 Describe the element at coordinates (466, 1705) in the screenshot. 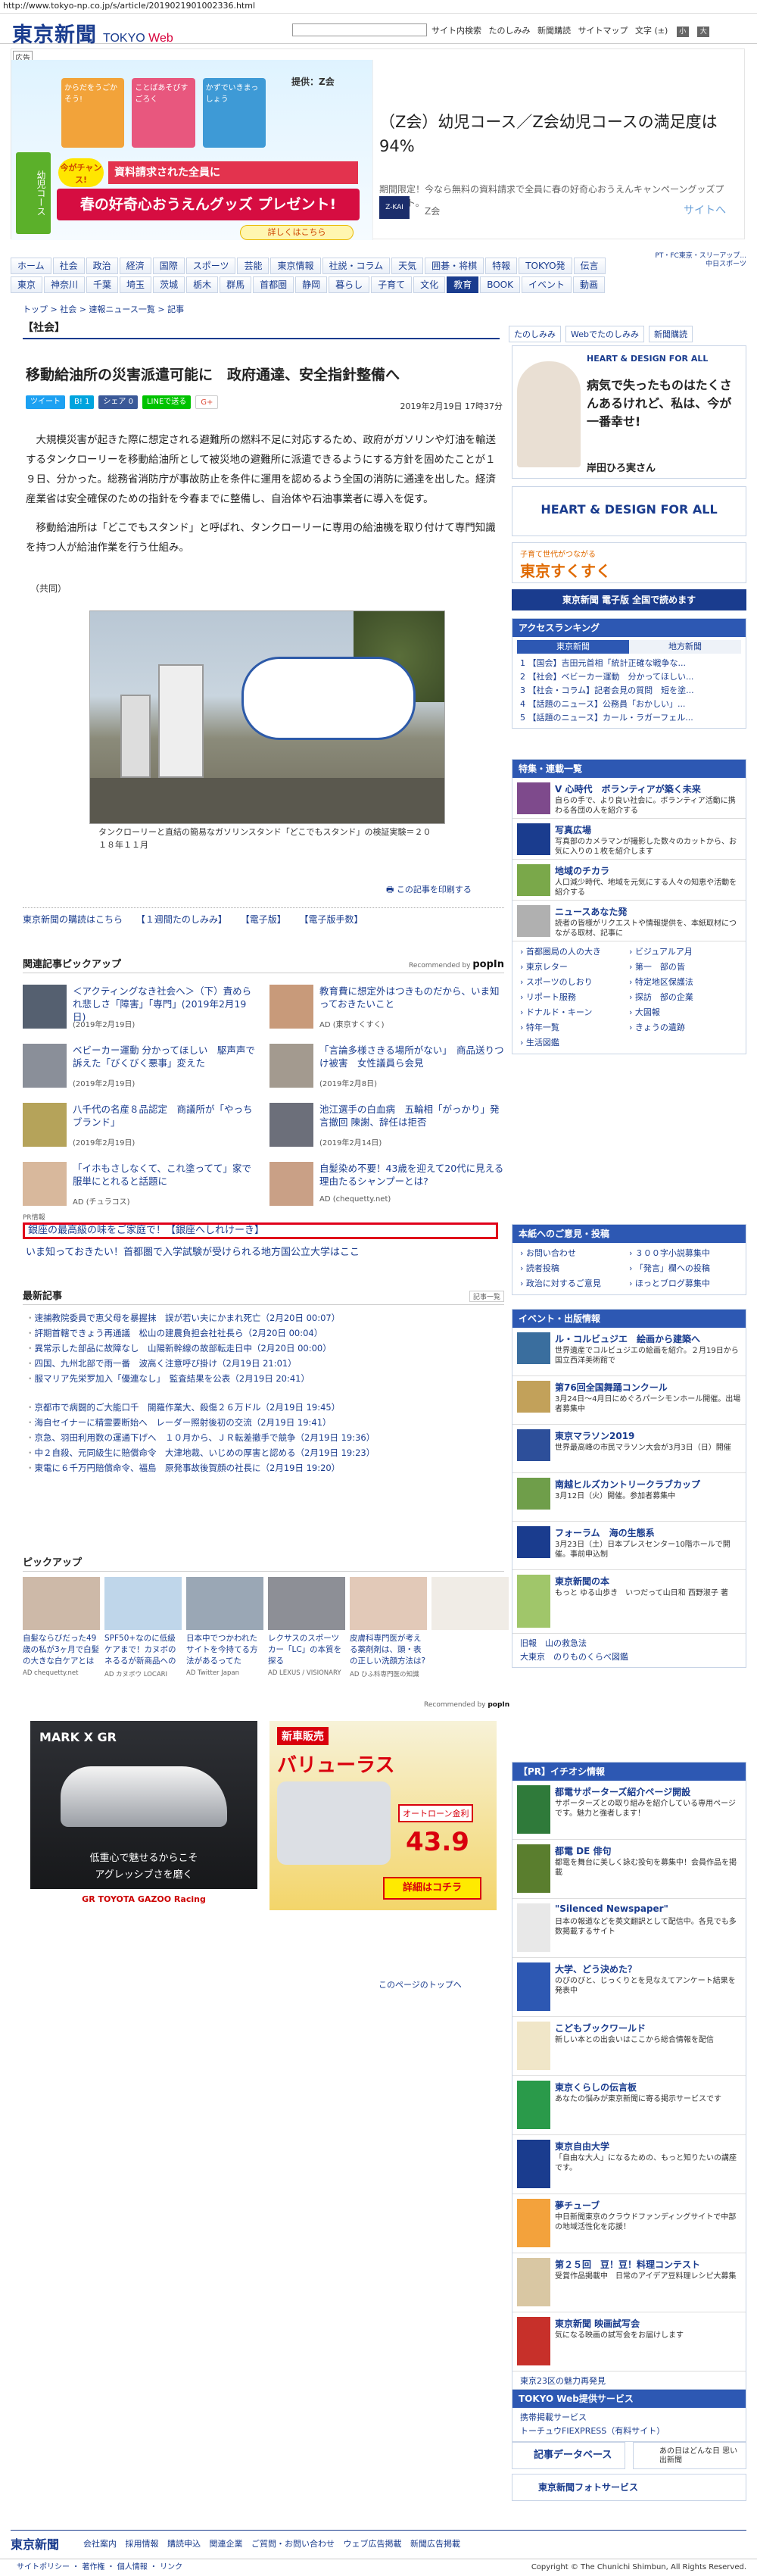

I see `pickup-recommended: Recommended by popIn` at that location.